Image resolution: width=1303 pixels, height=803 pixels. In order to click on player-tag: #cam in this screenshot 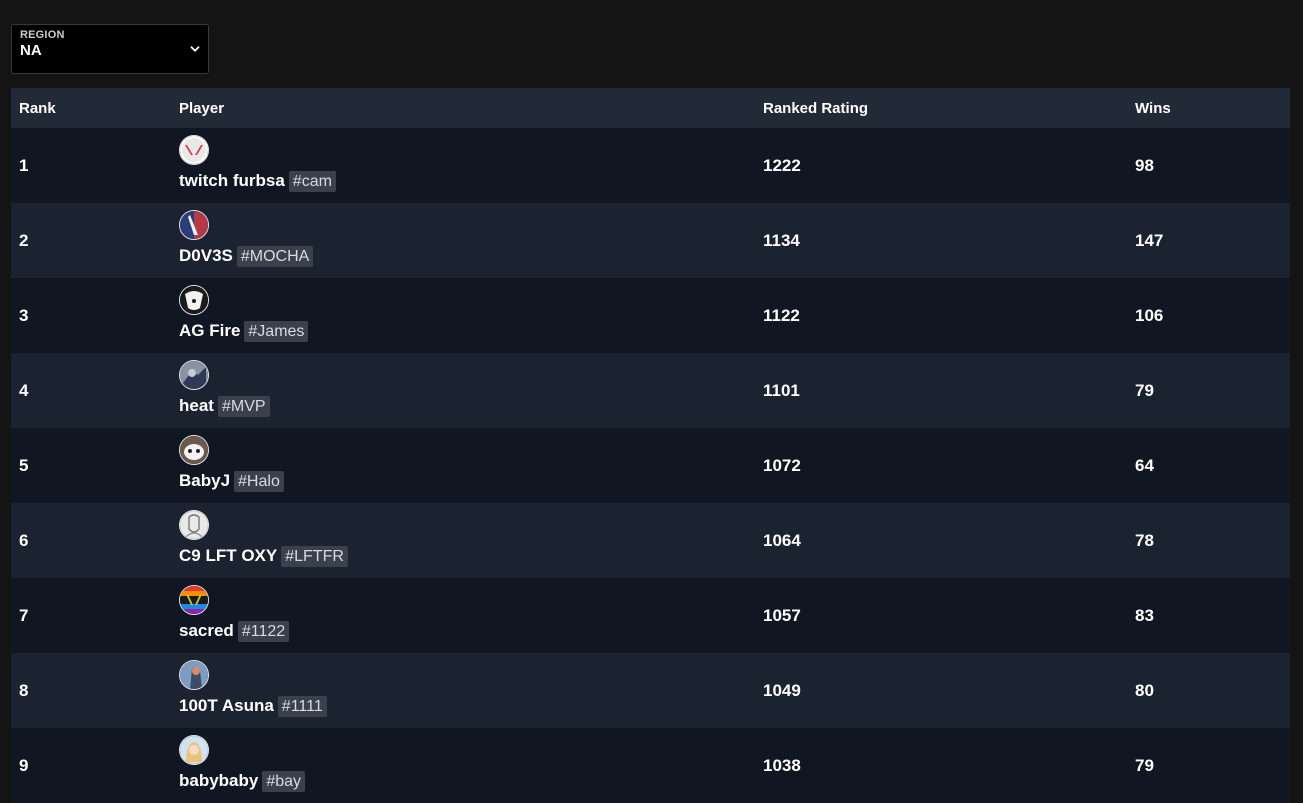, I will do `click(312, 181)`.